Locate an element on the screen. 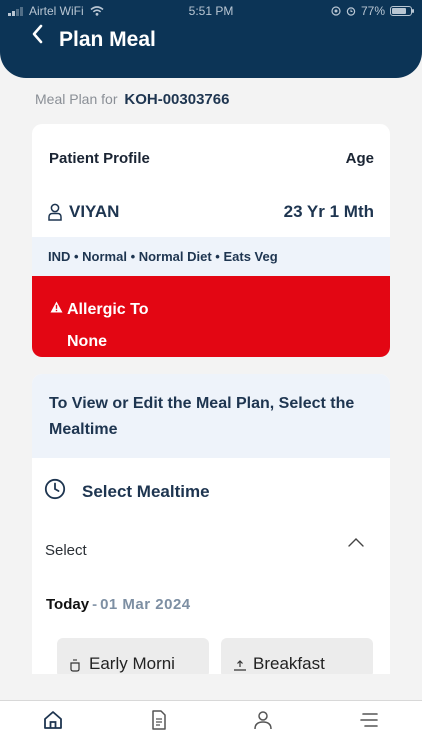 This screenshot has width=422, height=750. page-title: Plan Meal is located at coordinates (107, 39).